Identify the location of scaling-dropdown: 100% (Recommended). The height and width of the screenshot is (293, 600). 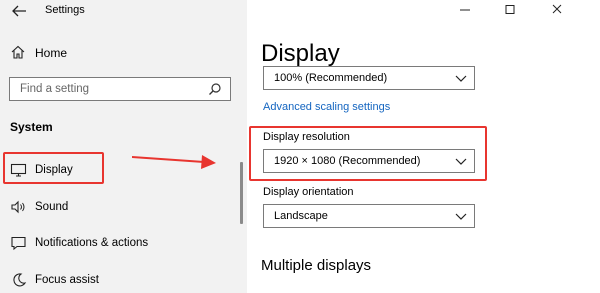
(369, 78).